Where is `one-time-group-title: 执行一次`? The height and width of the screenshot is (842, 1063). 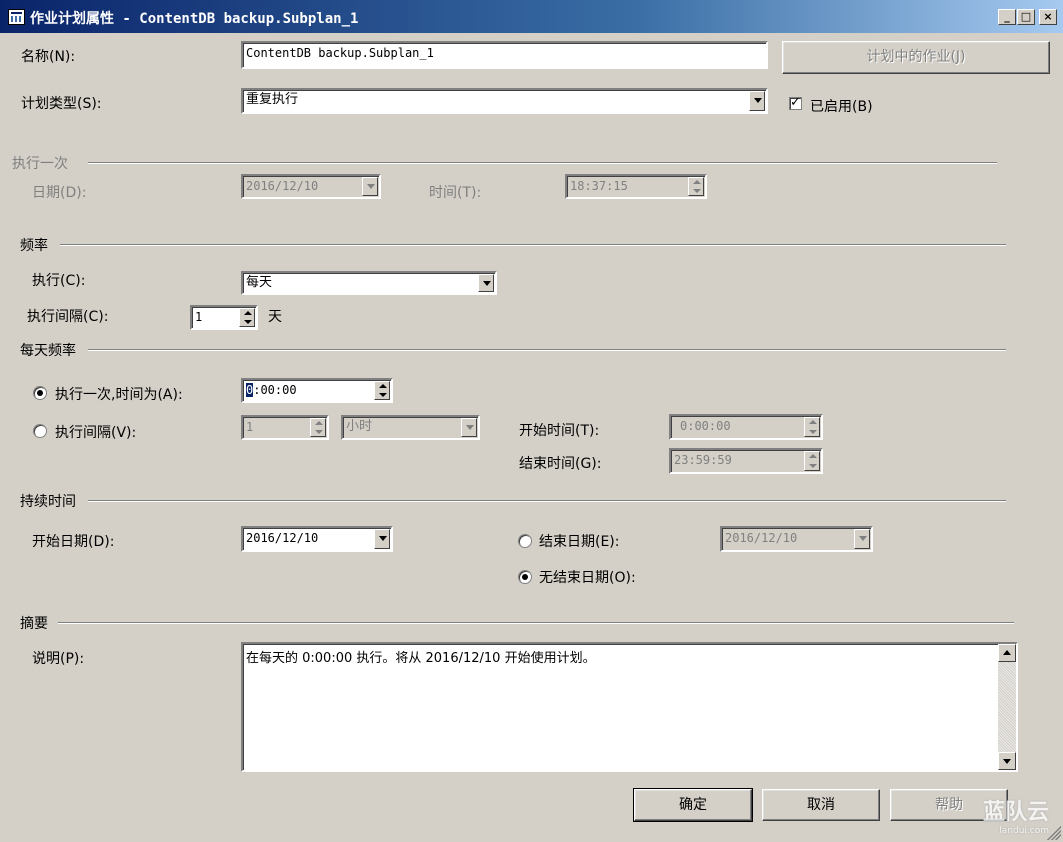
one-time-group-title: 执行一次 is located at coordinates (42, 163).